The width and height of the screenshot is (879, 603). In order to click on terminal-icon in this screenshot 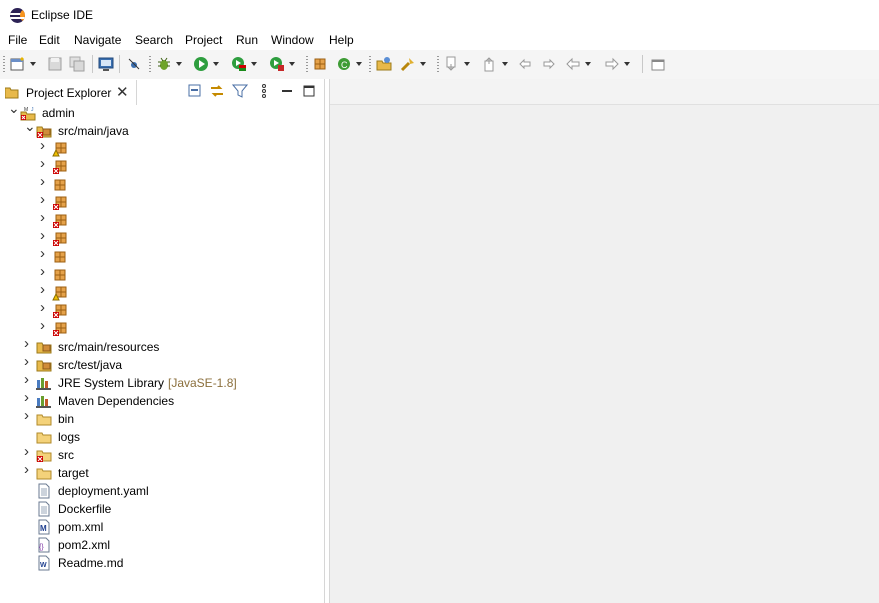, I will do `click(106, 64)`.